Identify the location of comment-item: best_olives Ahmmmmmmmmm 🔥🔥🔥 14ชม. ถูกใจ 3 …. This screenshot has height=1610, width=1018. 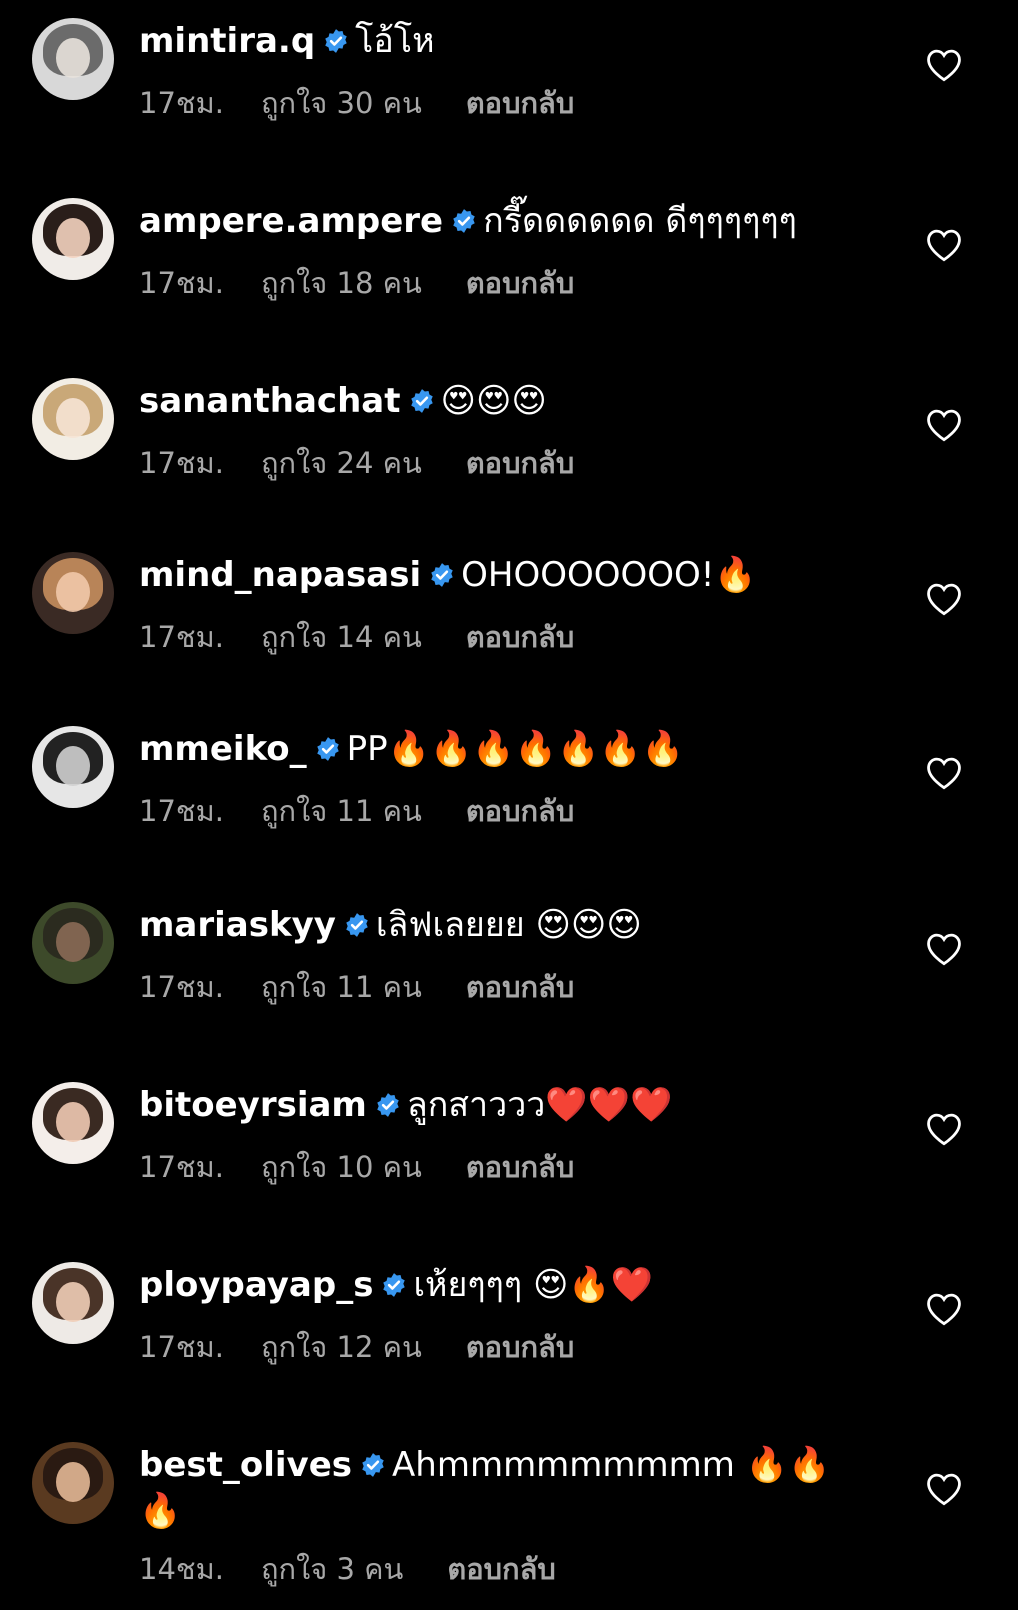
(509, 1526).